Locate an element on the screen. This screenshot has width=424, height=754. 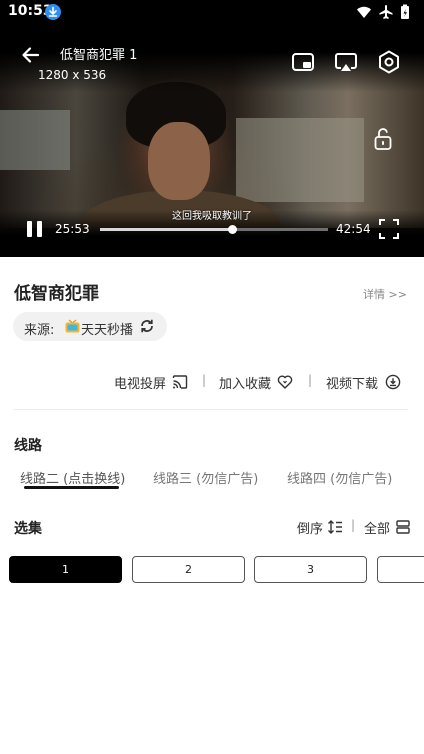
section-divider is located at coordinates (211, 409).